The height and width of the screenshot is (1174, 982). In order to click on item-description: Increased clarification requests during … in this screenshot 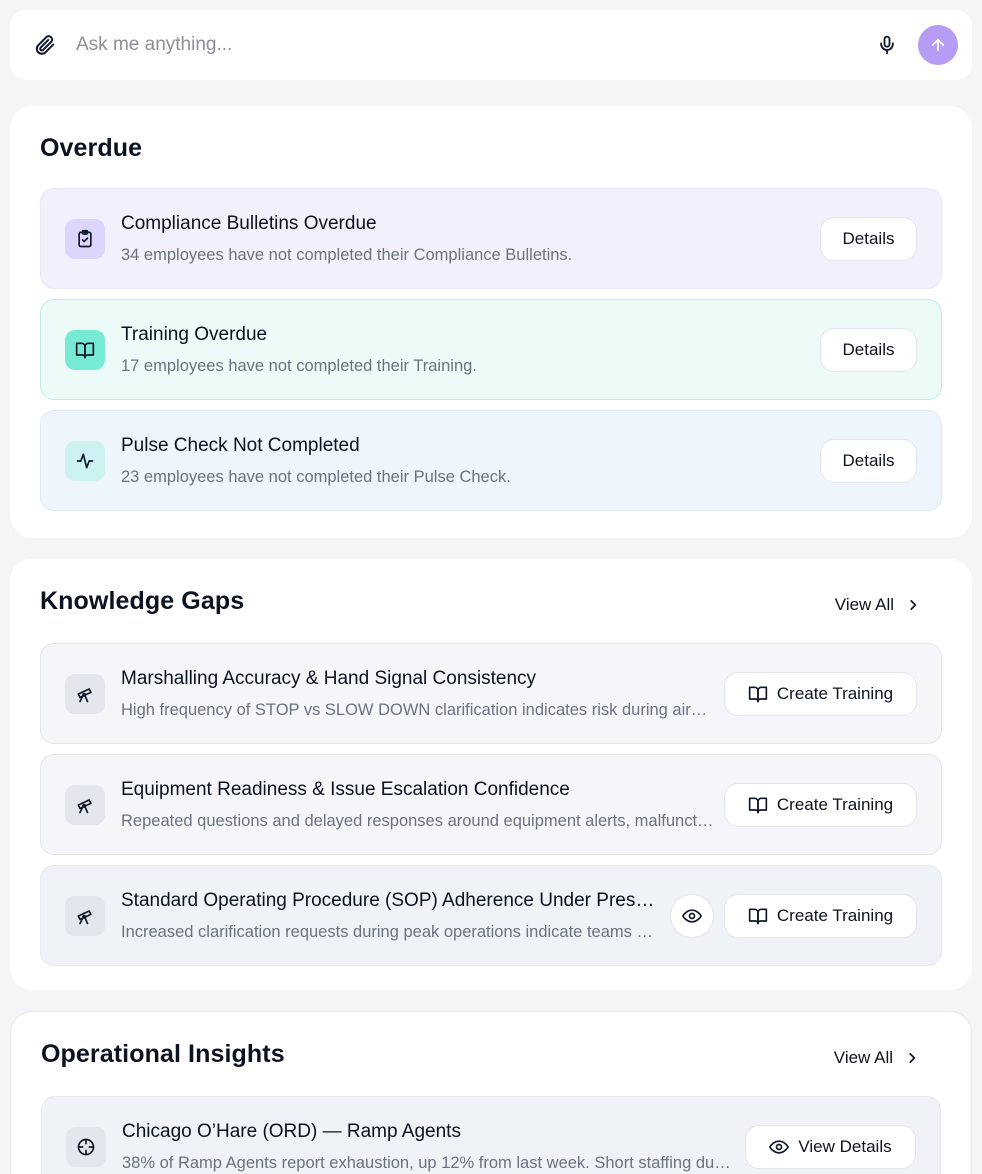, I will do `click(388, 931)`.